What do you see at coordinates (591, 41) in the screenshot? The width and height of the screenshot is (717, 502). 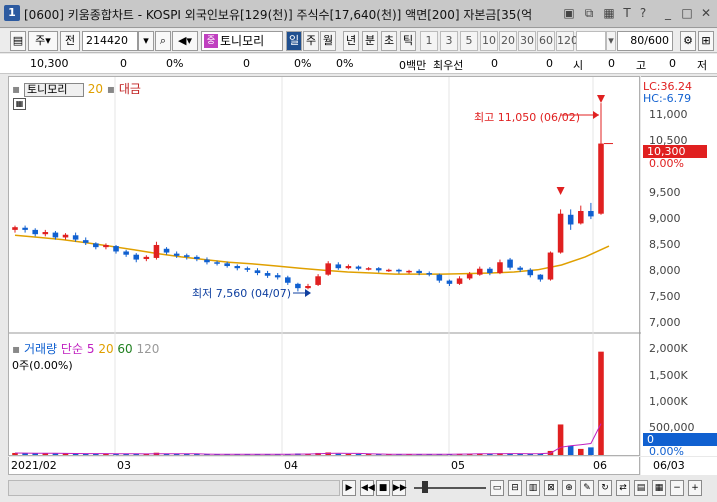 I see `custom-interval-input` at bounding box center [591, 41].